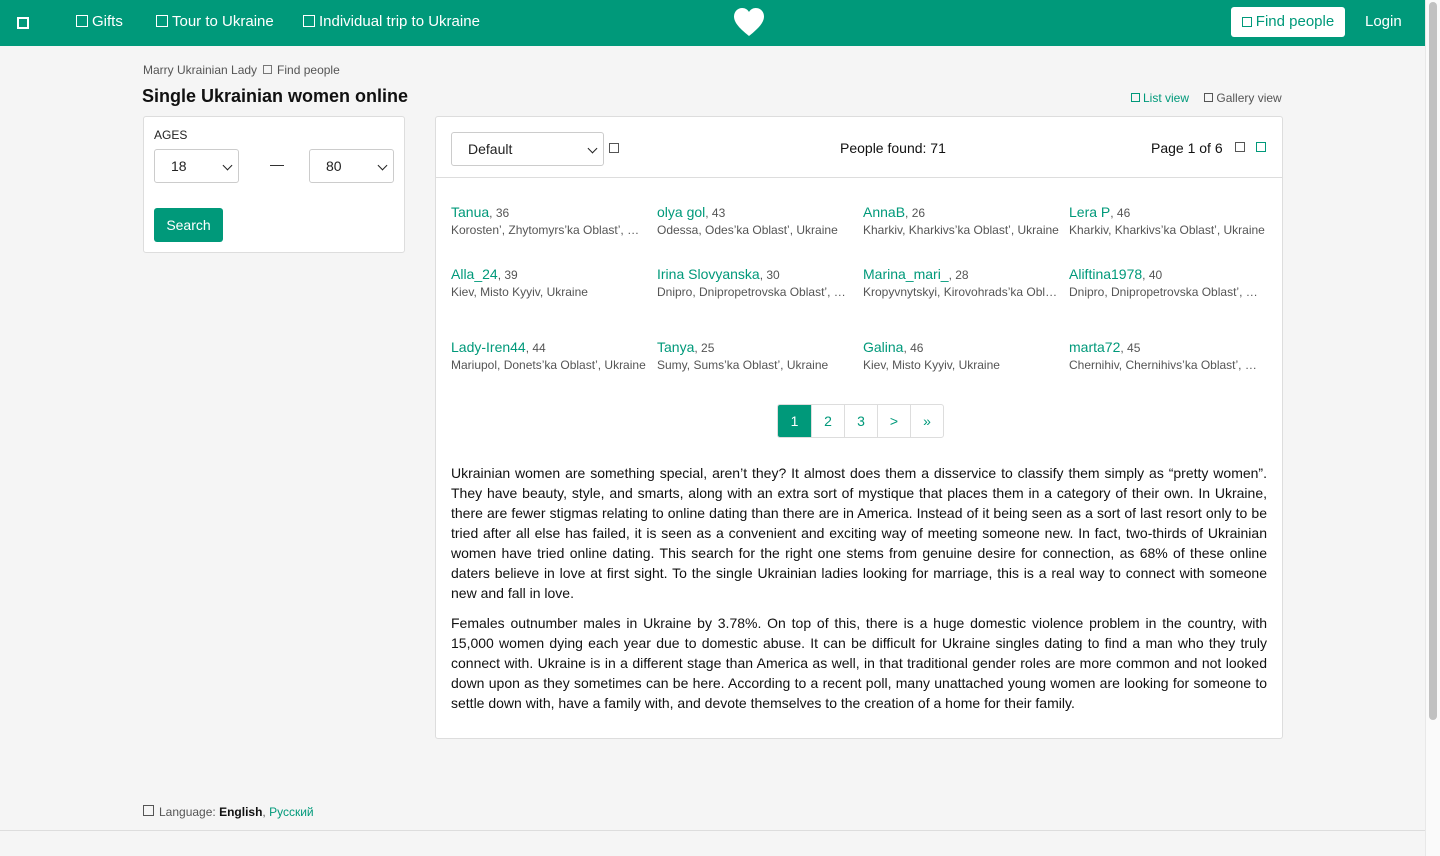 The width and height of the screenshot is (1440, 856). What do you see at coordinates (681, 212) in the screenshot?
I see `person-name: olya gol` at bounding box center [681, 212].